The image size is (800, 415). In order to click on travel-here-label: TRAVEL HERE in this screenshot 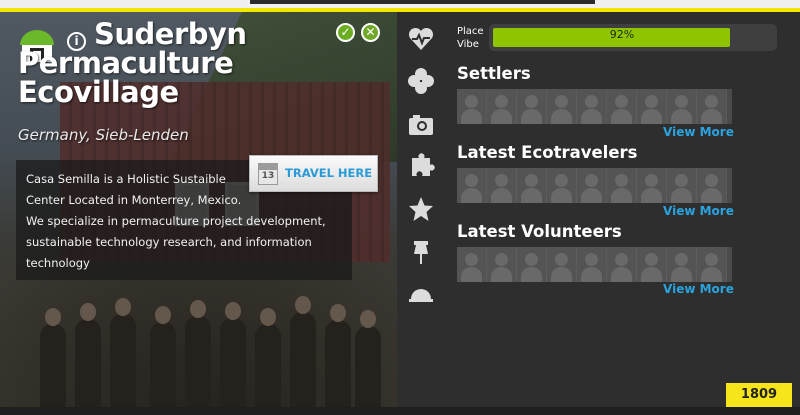, I will do `click(329, 173)`.